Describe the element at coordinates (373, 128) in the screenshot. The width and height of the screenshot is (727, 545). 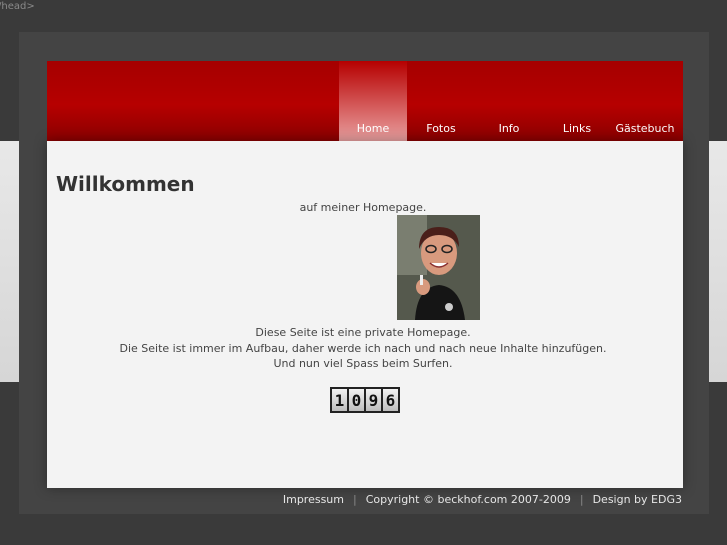
I see `nav-item-label: Home` at that location.